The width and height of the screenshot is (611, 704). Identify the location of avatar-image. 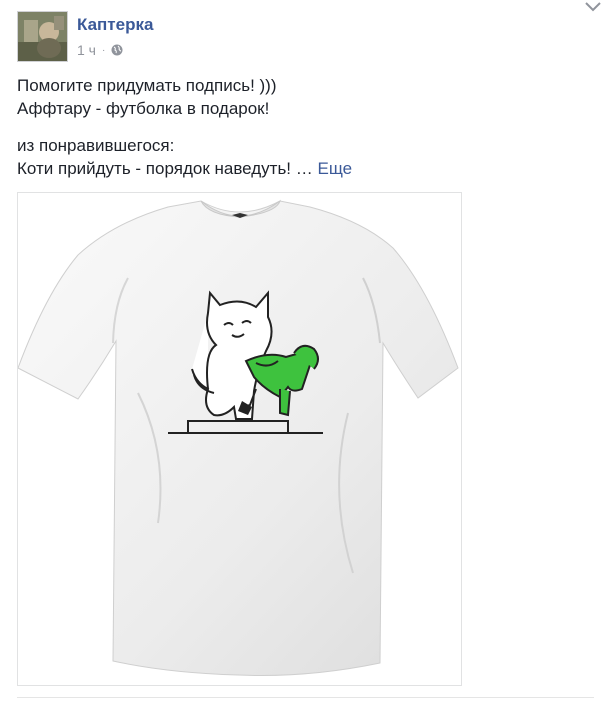
(42, 36).